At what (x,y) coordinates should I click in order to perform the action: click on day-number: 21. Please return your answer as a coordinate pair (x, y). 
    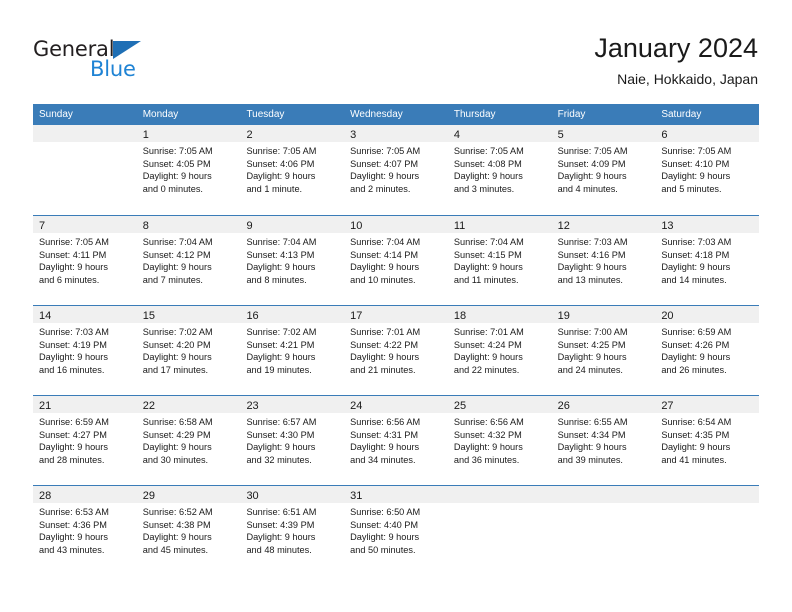
    Looking at the image, I should click on (45, 406).